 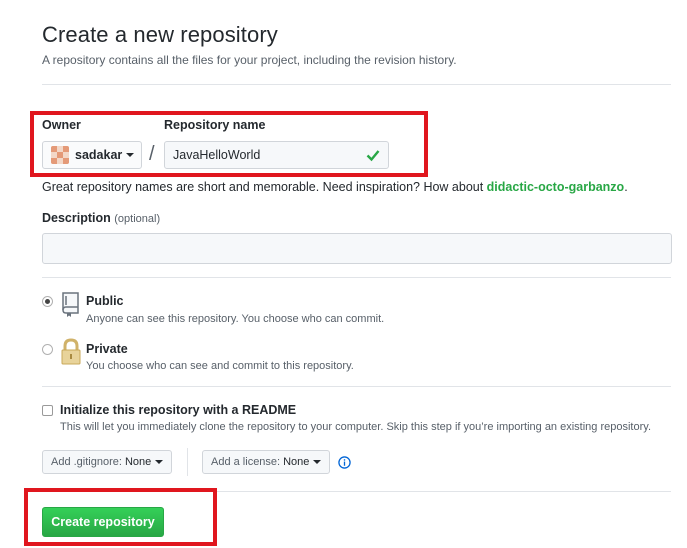 I want to click on readme-title: Initialize this repository with a README, so click(x=178, y=410).